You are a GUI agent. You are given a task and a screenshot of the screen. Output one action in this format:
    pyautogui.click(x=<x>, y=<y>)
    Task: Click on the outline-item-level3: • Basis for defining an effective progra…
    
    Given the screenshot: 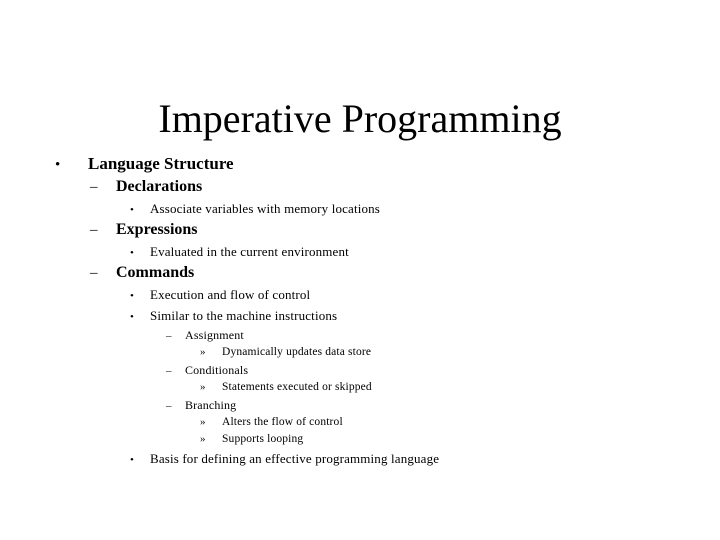 What is the action you would take?
    pyautogui.click(x=360, y=458)
    